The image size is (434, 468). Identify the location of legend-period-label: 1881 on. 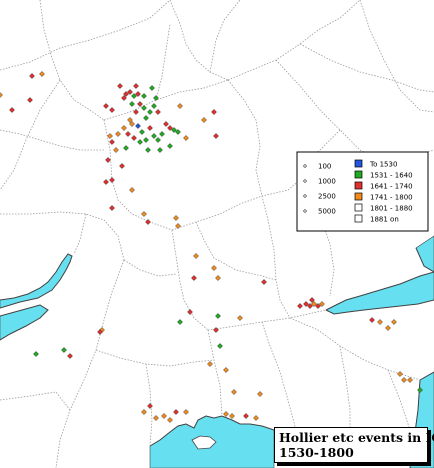
(384, 220).